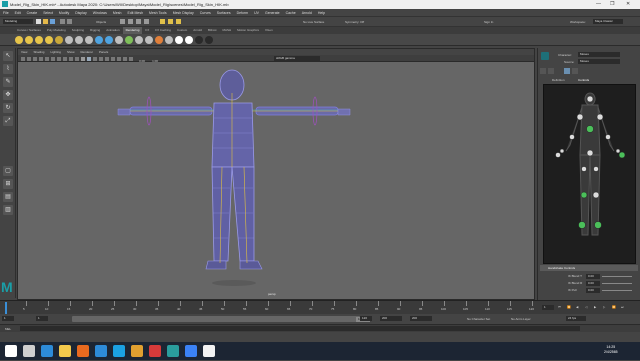  I want to click on play-back-icon: ◁, so click(586, 307).